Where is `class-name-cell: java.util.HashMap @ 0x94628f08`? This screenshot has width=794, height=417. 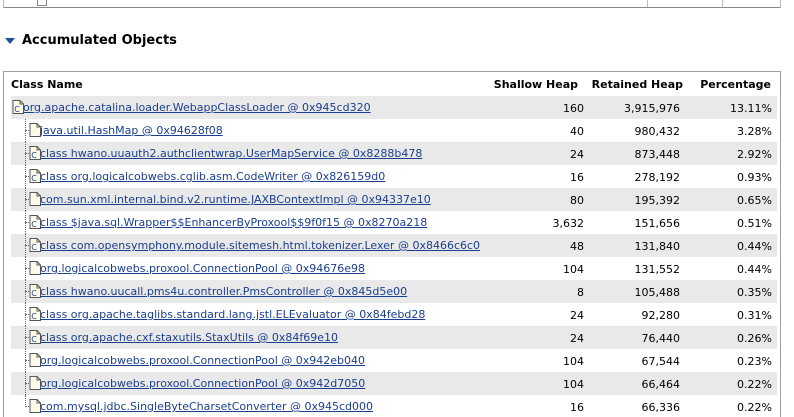
class-name-cell: java.util.HashMap @ 0x94628f08 is located at coordinates (249, 130).